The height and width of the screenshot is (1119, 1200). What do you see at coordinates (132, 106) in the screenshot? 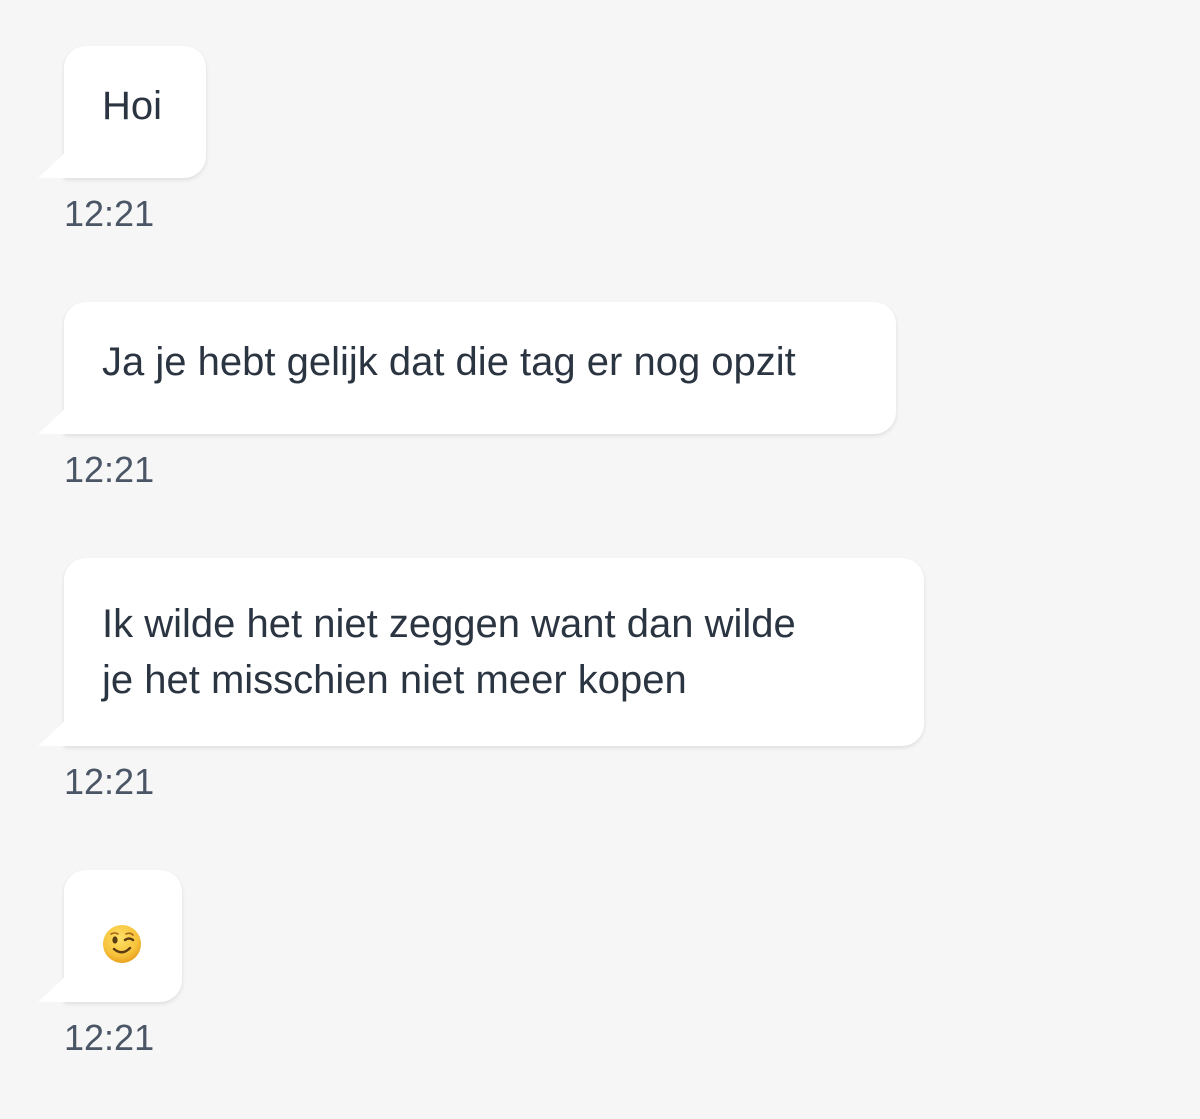
I see `message-text: Hoi` at bounding box center [132, 106].